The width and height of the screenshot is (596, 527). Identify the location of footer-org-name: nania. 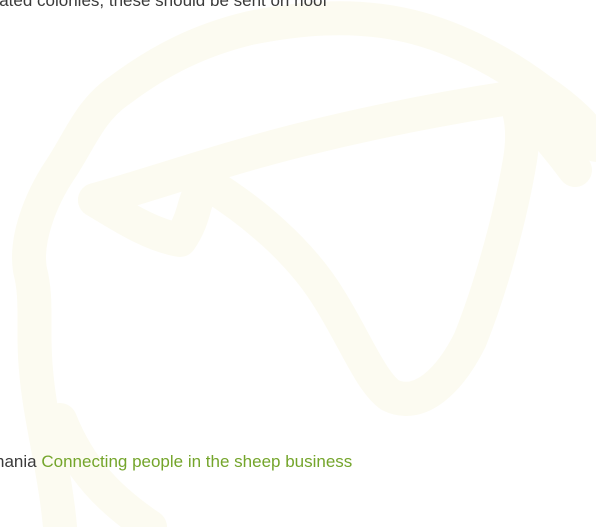
(18, 461).